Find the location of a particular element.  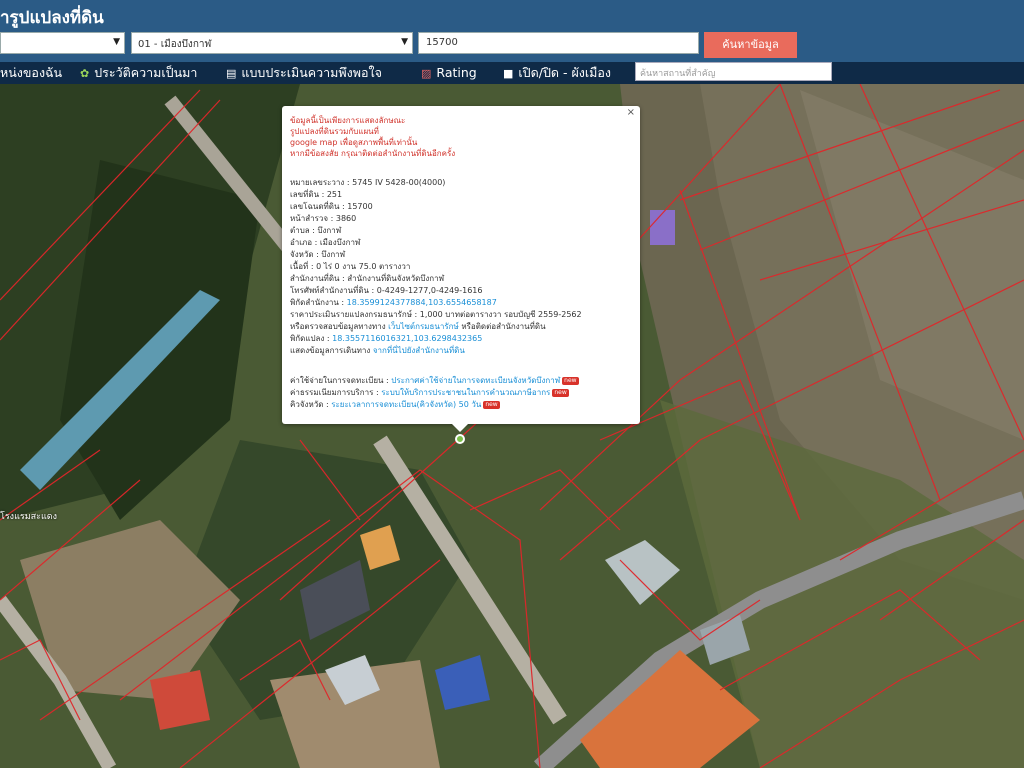

detail-province: จังหวัด : บึงกาฬ is located at coordinates (318, 254).